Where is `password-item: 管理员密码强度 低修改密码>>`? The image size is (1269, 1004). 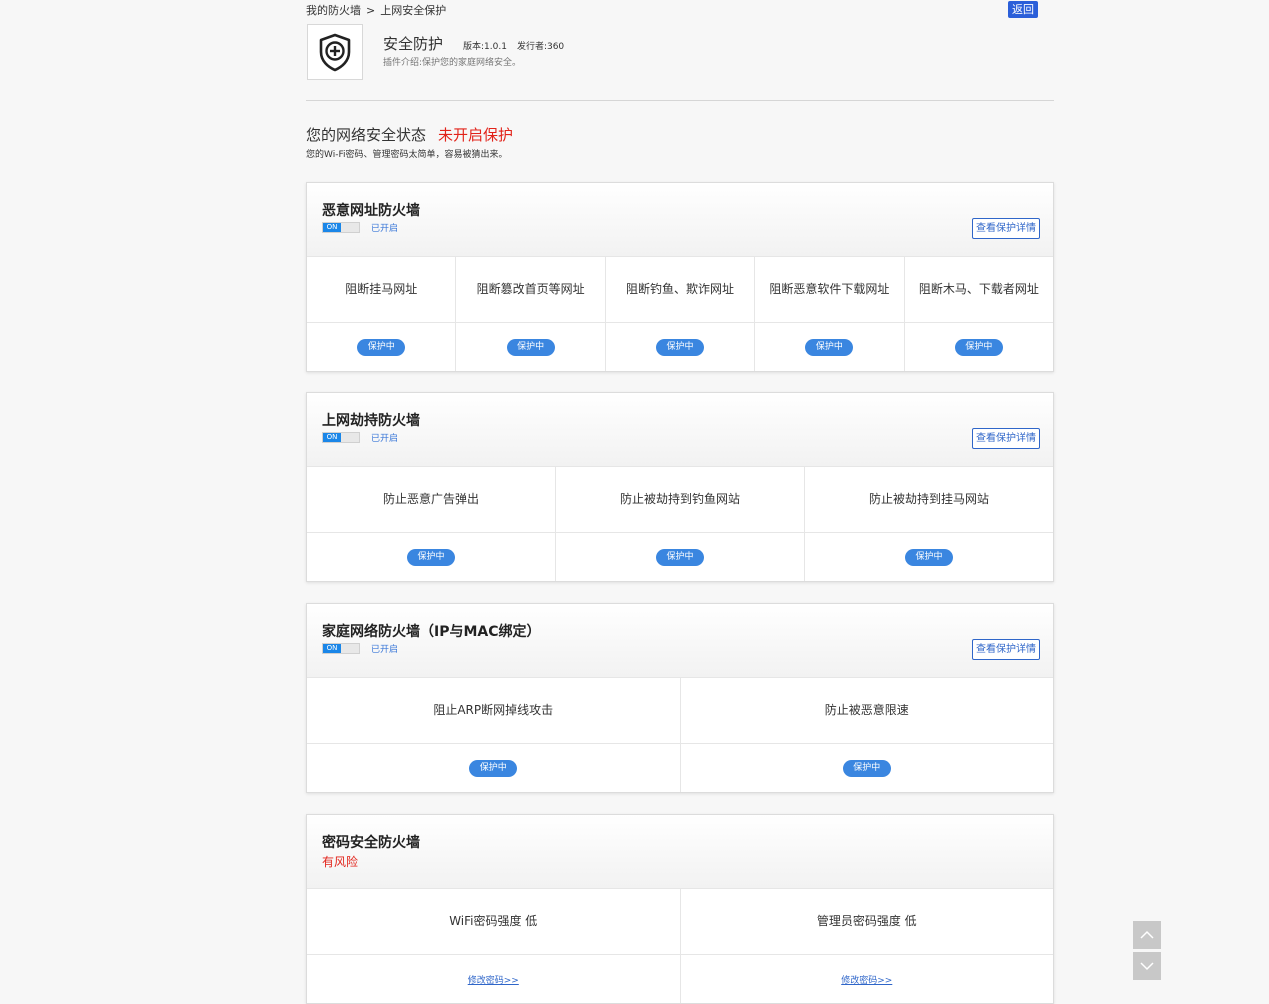
password-item: 管理员密码强度 低修改密码>> is located at coordinates (866, 946).